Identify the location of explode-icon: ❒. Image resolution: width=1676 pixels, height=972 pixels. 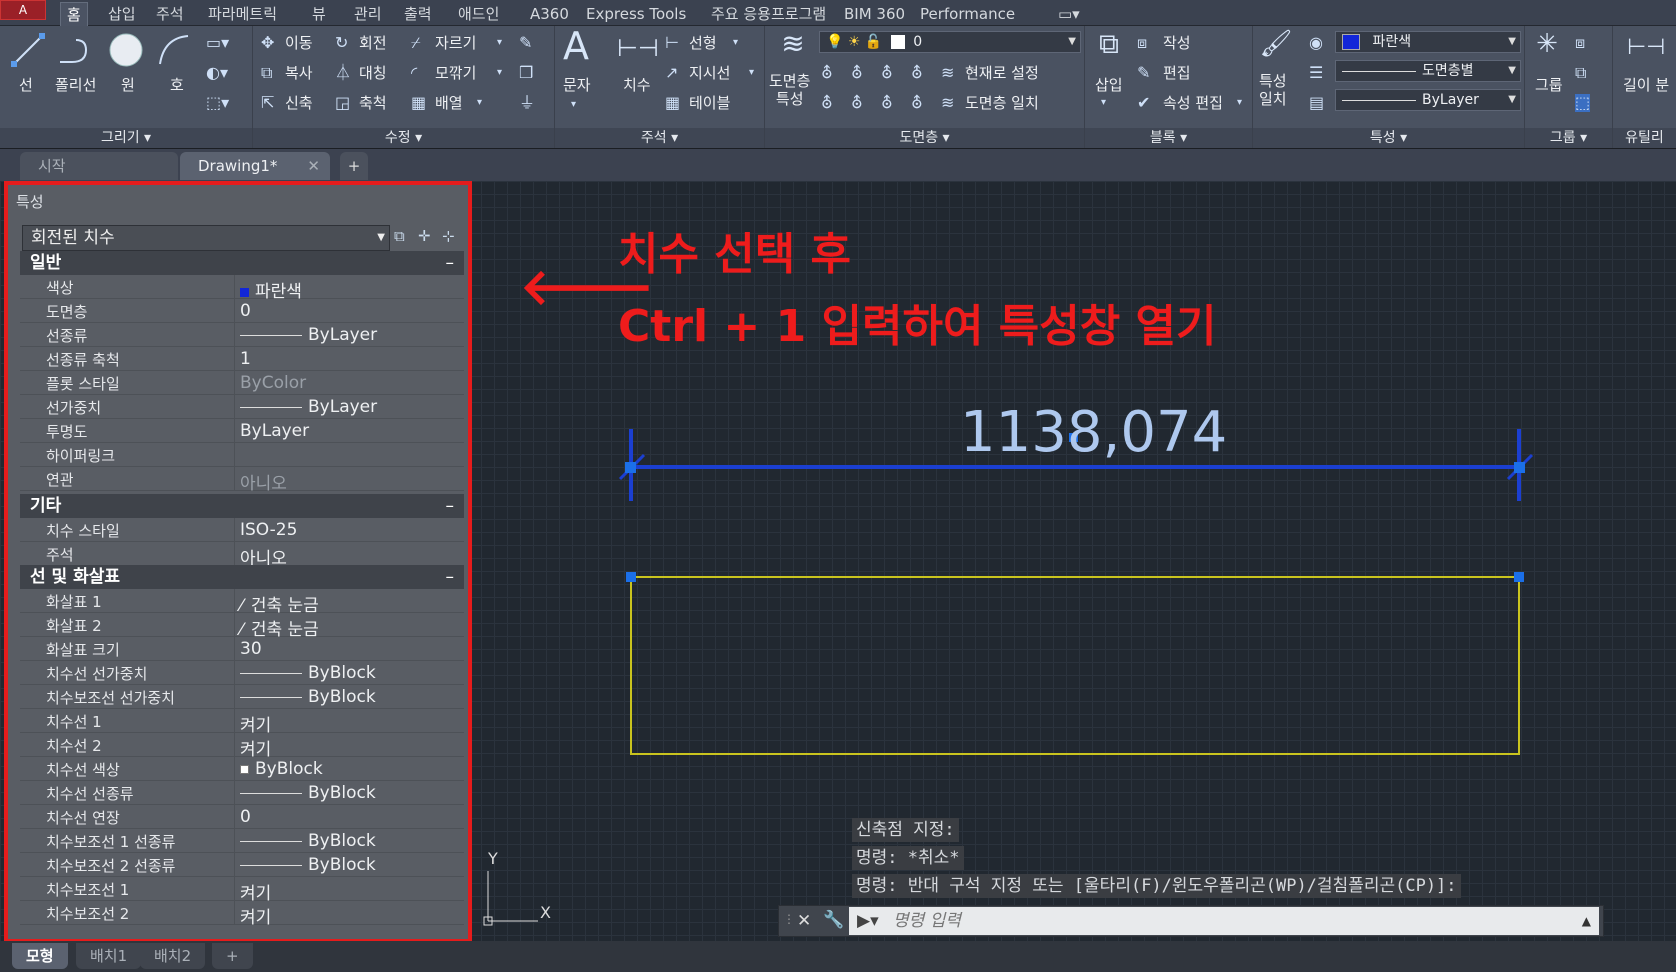
(526, 73).